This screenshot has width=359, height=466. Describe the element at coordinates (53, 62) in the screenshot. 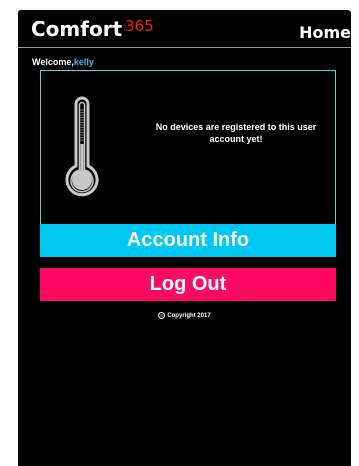

I see `welcome-prefix: Welcome,` at that location.